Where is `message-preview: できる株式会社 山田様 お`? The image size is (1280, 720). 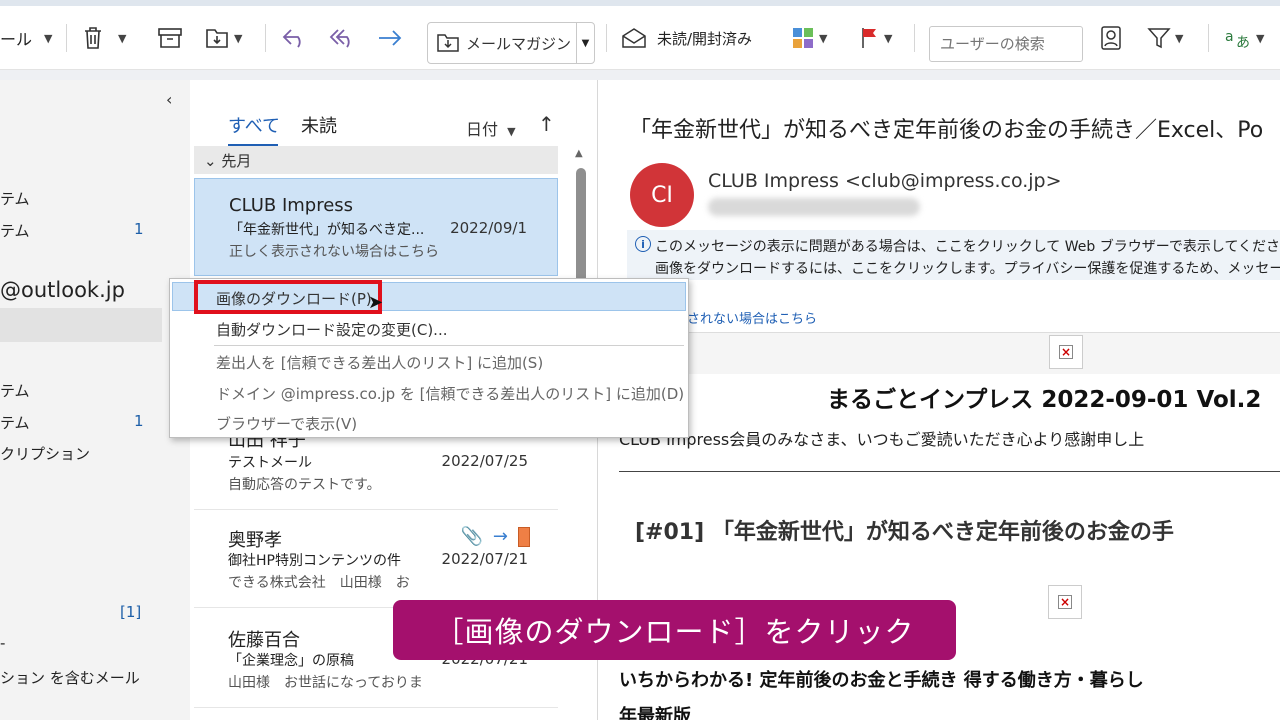 message-preview: できる株式会社 山田様 お is located at coordinates (319, 583).